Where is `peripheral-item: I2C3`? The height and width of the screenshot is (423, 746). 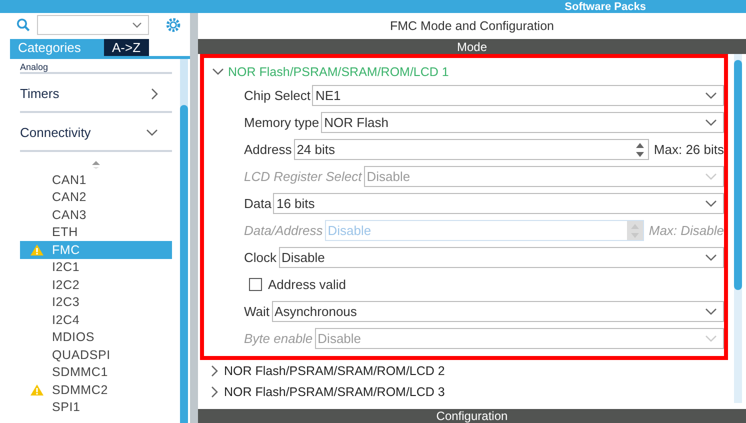
peripheral-item: I2C3 is located at coordinates (96, 302).